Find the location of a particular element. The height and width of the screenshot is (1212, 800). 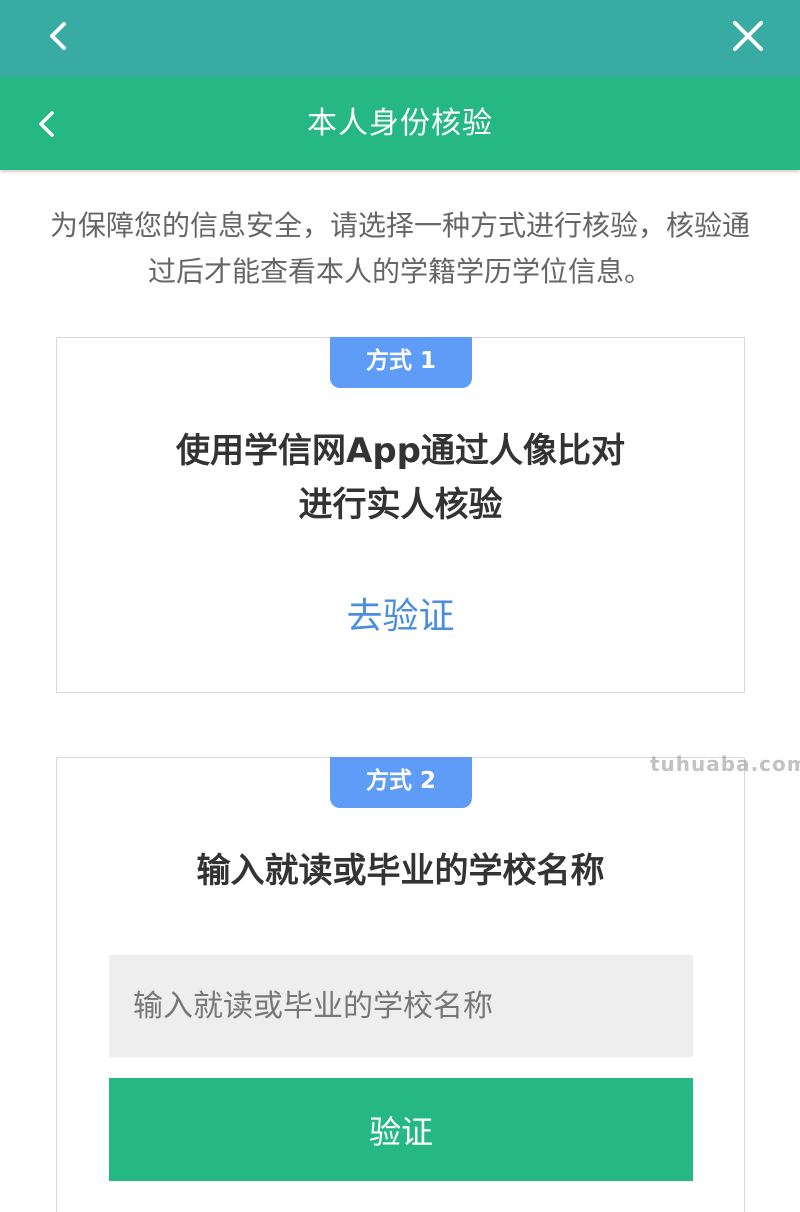

page-title: 本人身份核验 is located at coordinates (400, 123).